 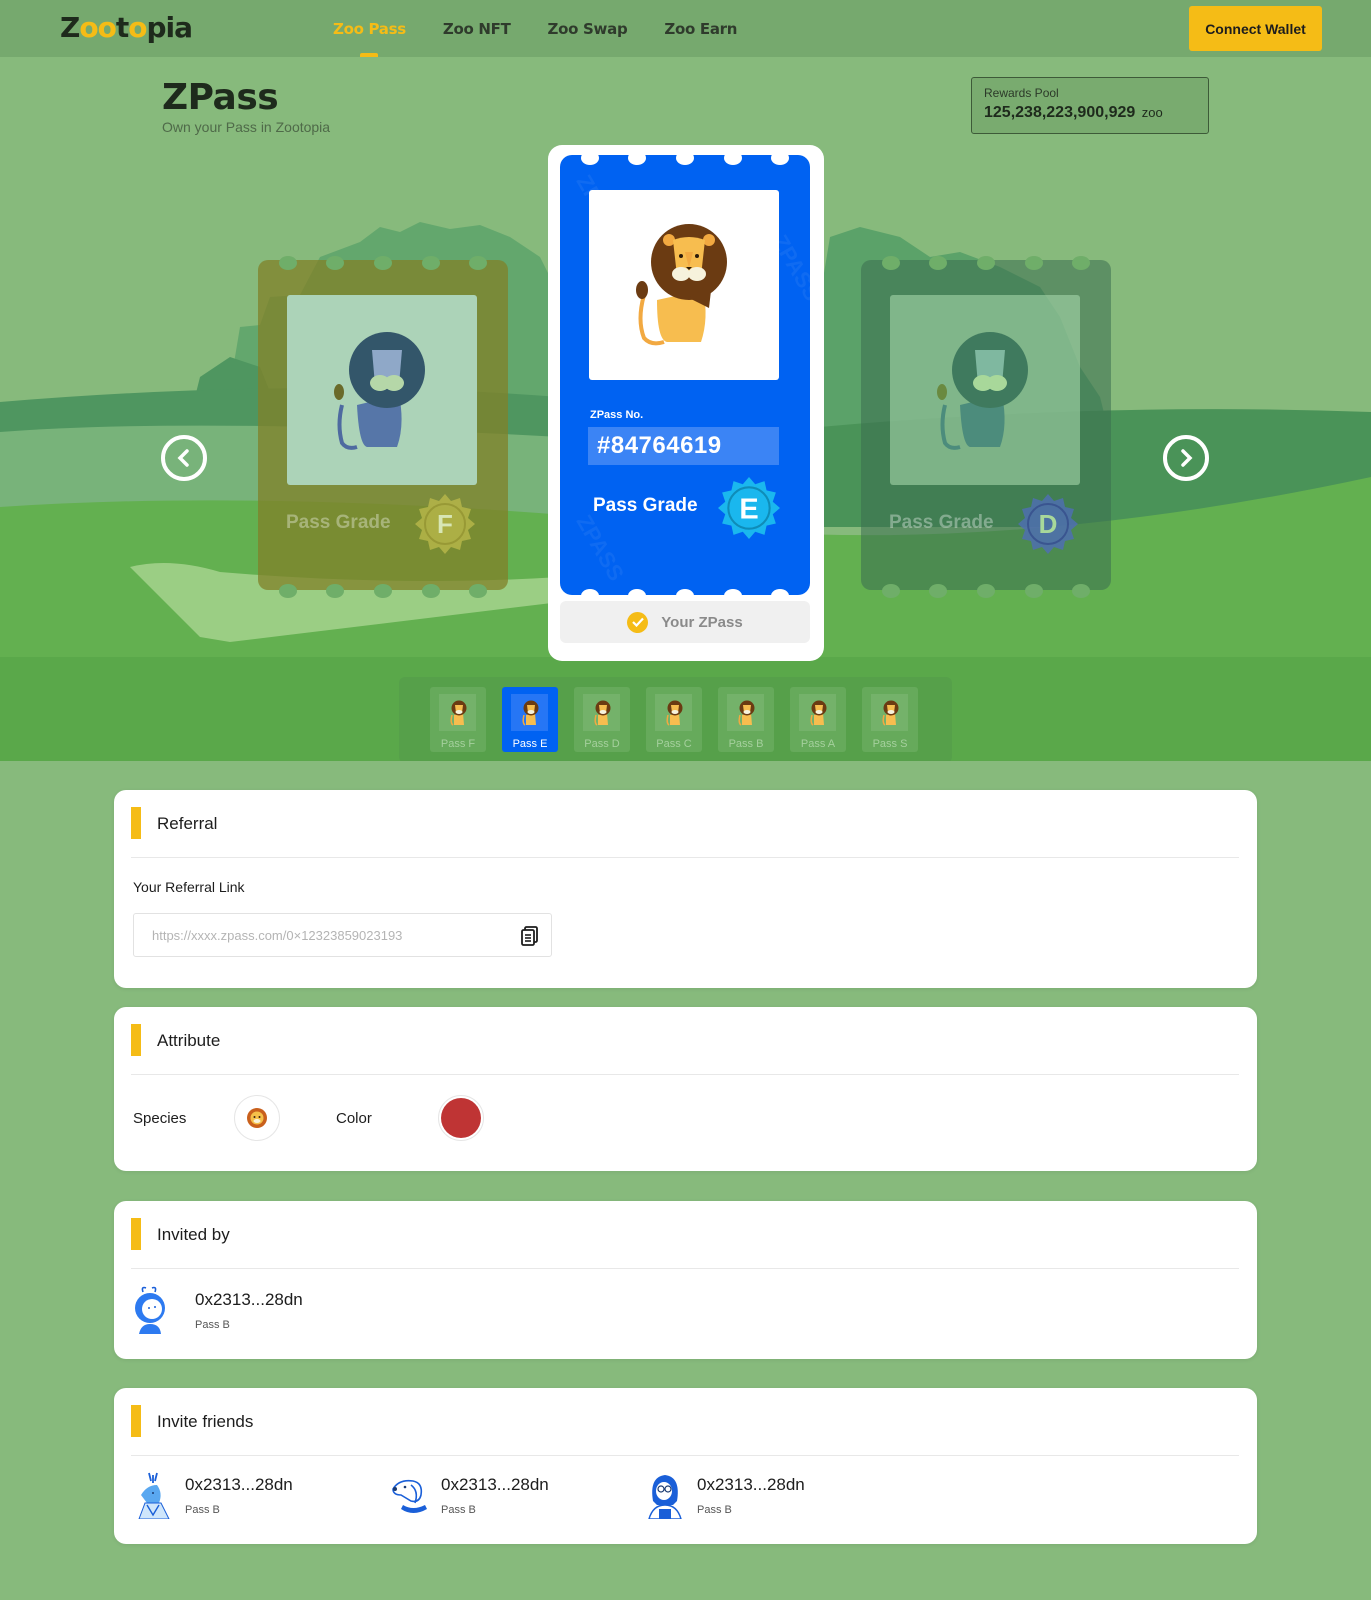 I want to click on rewards-pool-unit: zoo, so click(x=1152, y=112).